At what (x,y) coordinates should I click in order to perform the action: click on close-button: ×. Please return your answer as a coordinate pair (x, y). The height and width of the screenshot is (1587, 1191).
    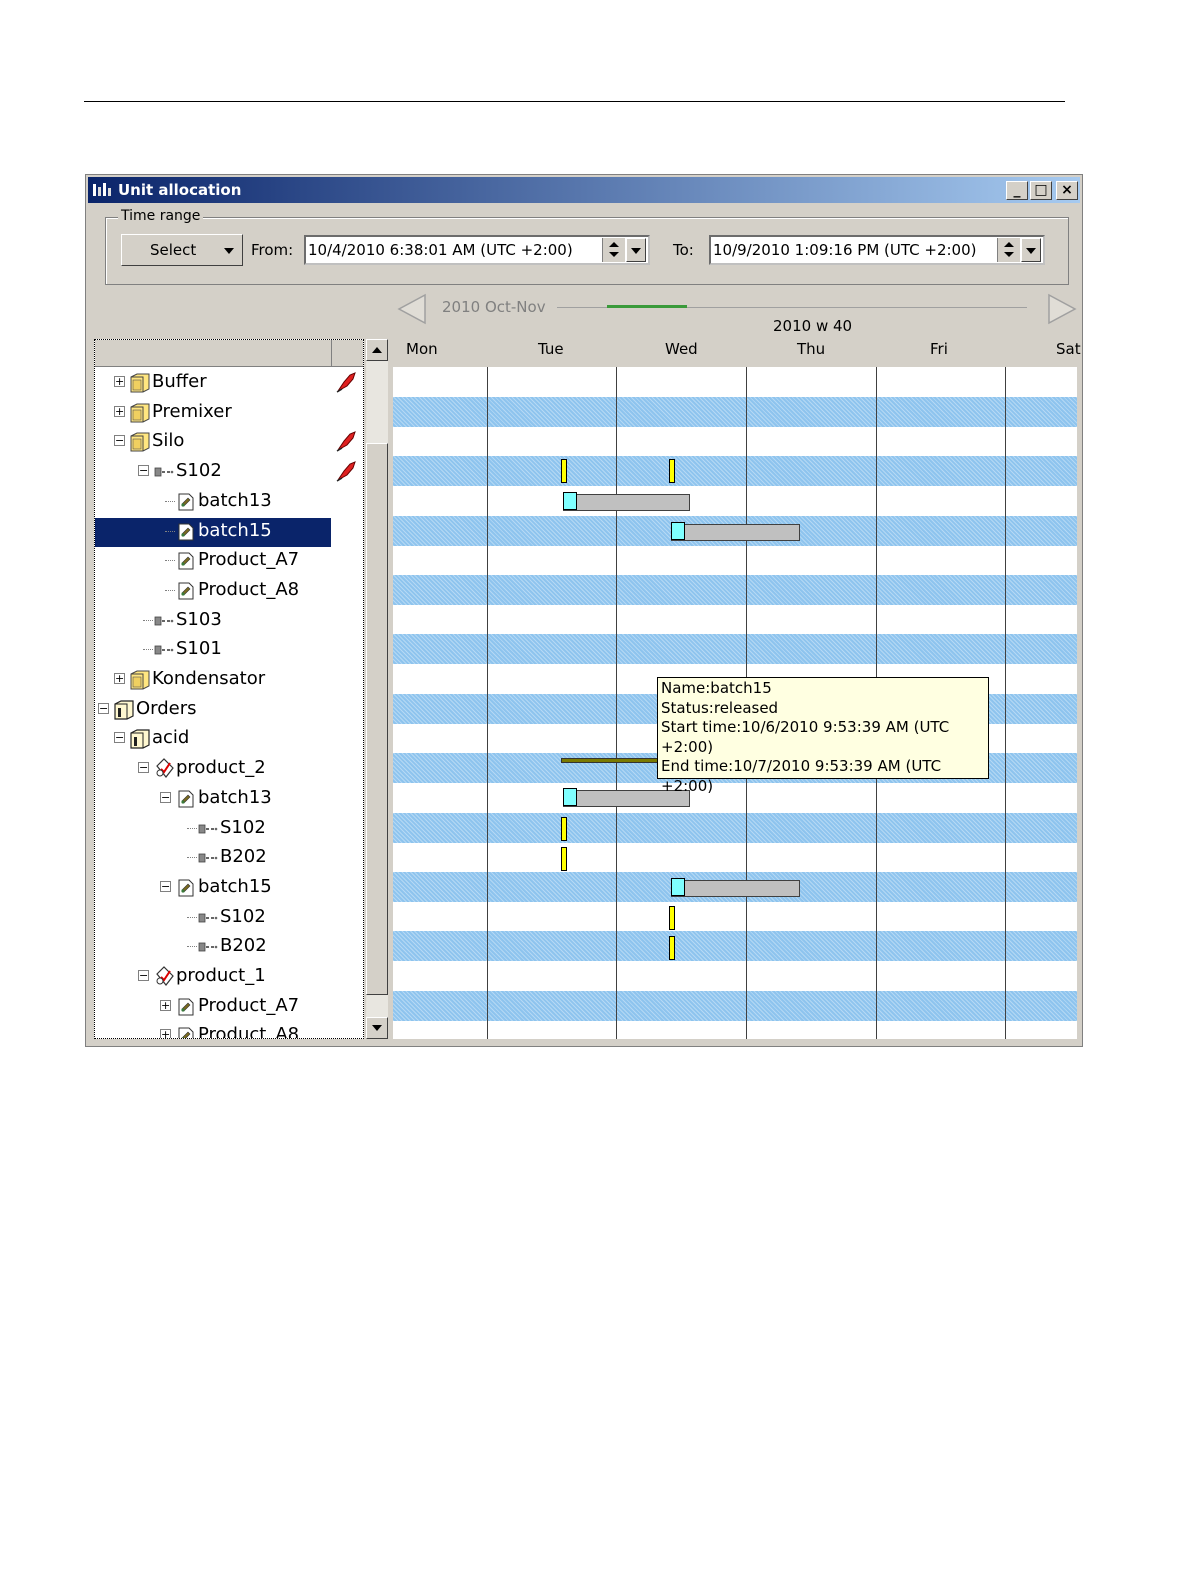
    Looking at the image, I should click on (1067, 190).